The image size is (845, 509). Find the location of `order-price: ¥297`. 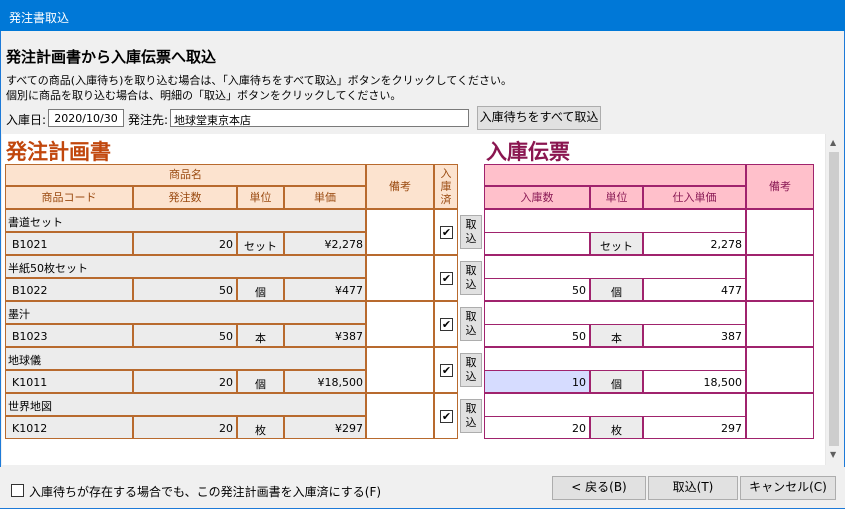

order-price: ¥297 is located at coordinates (349, 428).